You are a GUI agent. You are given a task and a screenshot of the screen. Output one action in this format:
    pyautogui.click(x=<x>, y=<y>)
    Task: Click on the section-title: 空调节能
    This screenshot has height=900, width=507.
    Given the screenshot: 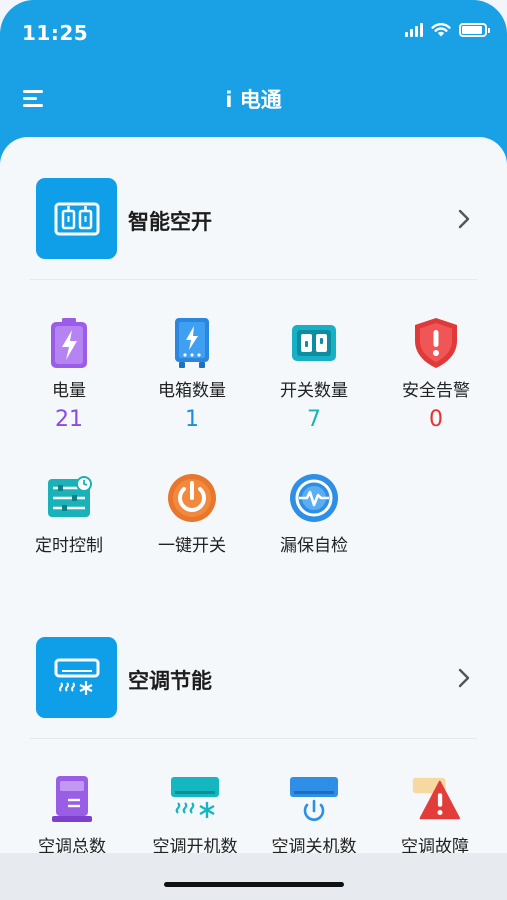 What is the action you would take?
    pyautogui.click(x=170, y=681)
    